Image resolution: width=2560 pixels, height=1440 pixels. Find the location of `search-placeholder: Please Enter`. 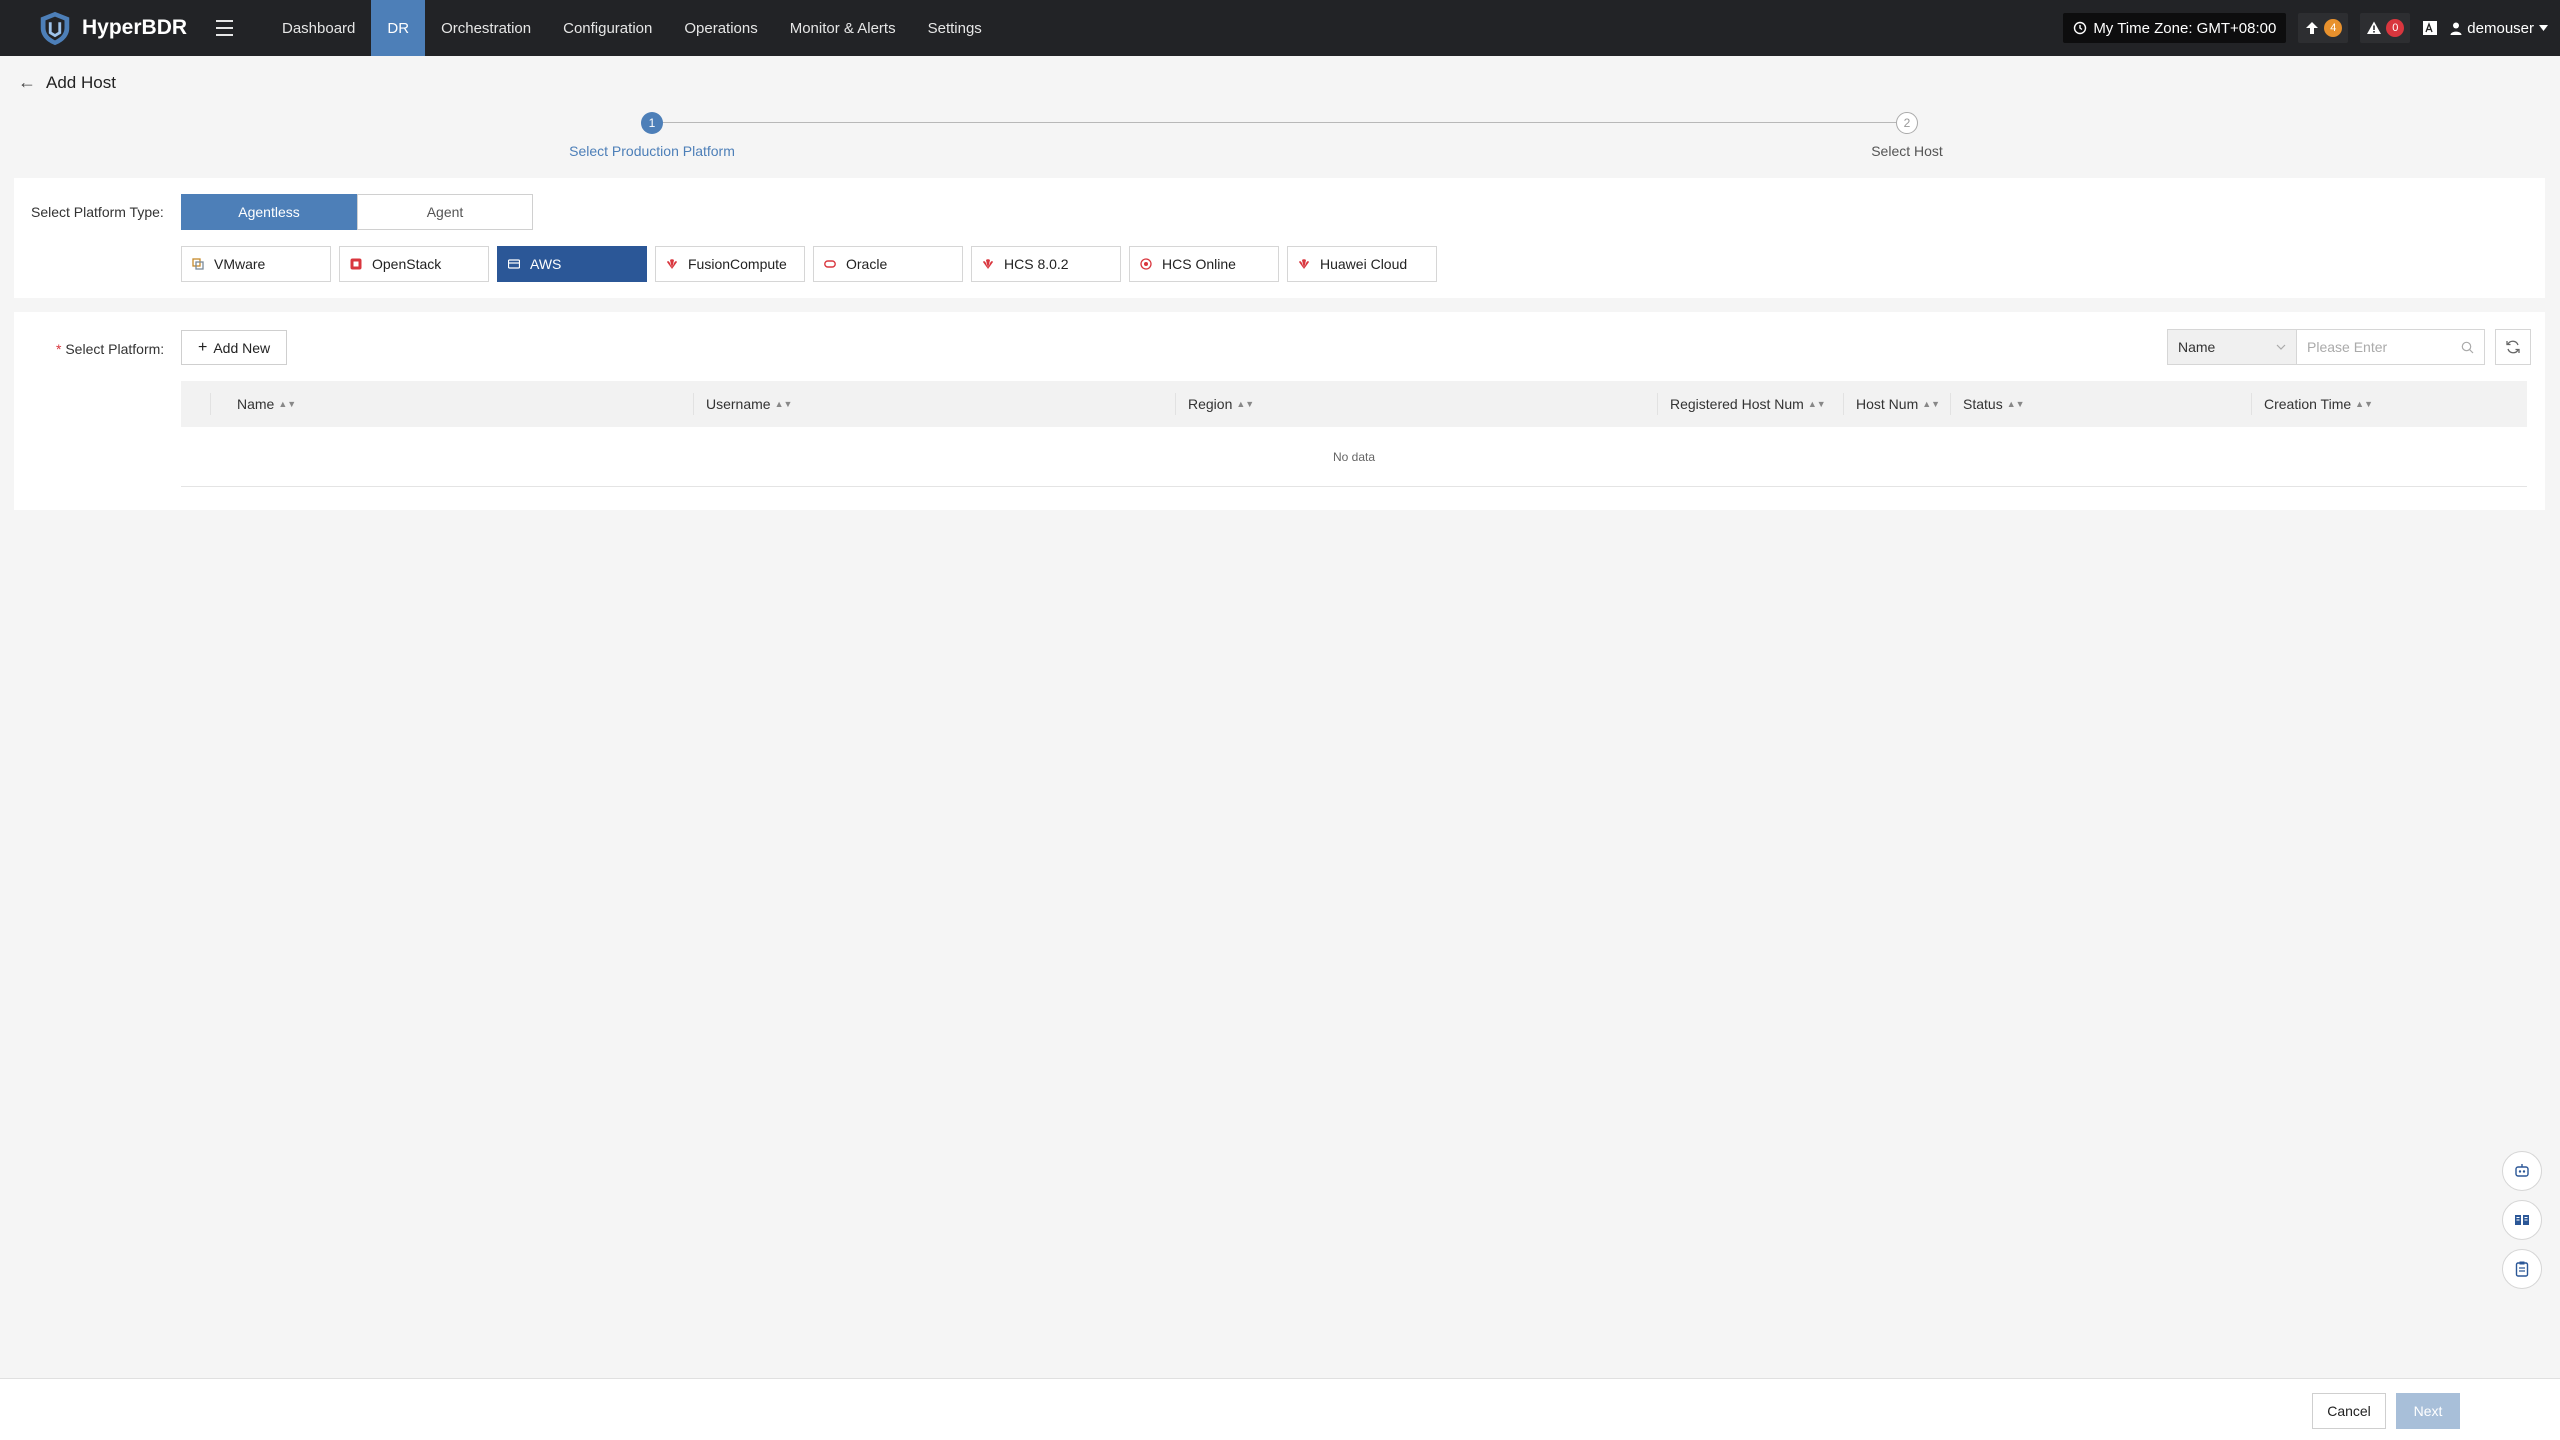

search-placeholder: Please Enter is located at coordinates (2347, 347).